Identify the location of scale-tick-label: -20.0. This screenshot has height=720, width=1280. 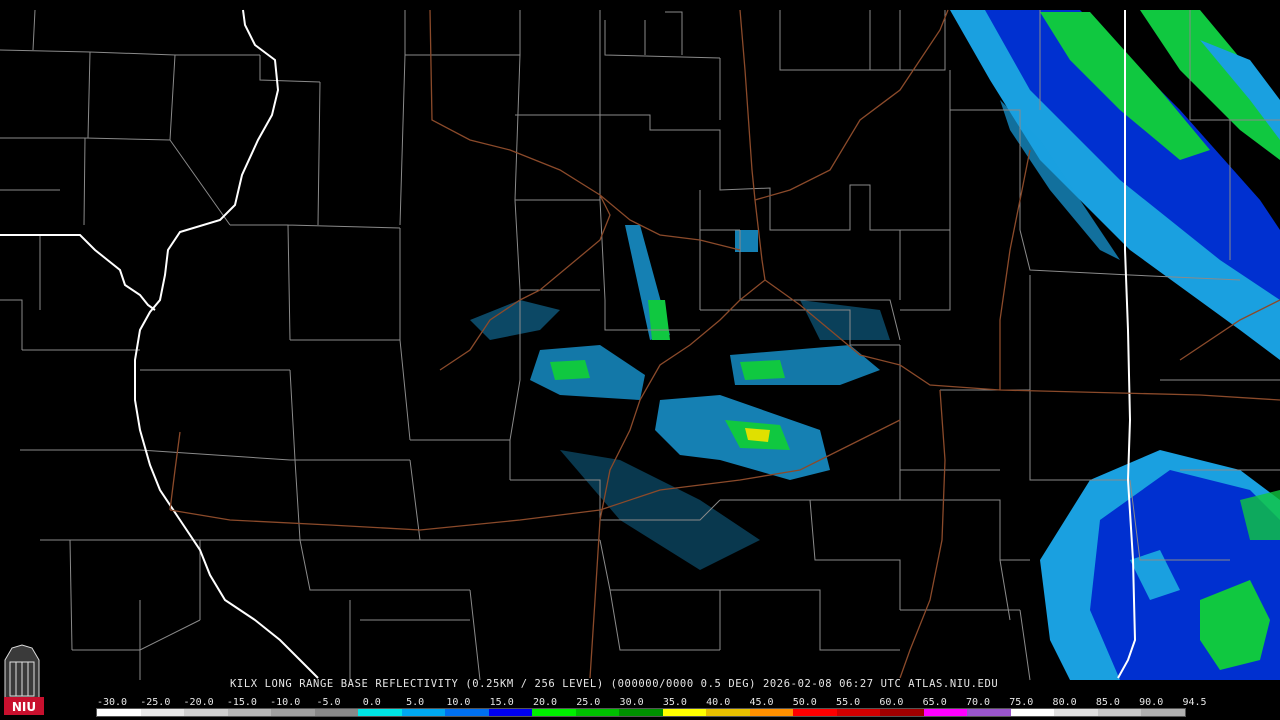
(198, 702).